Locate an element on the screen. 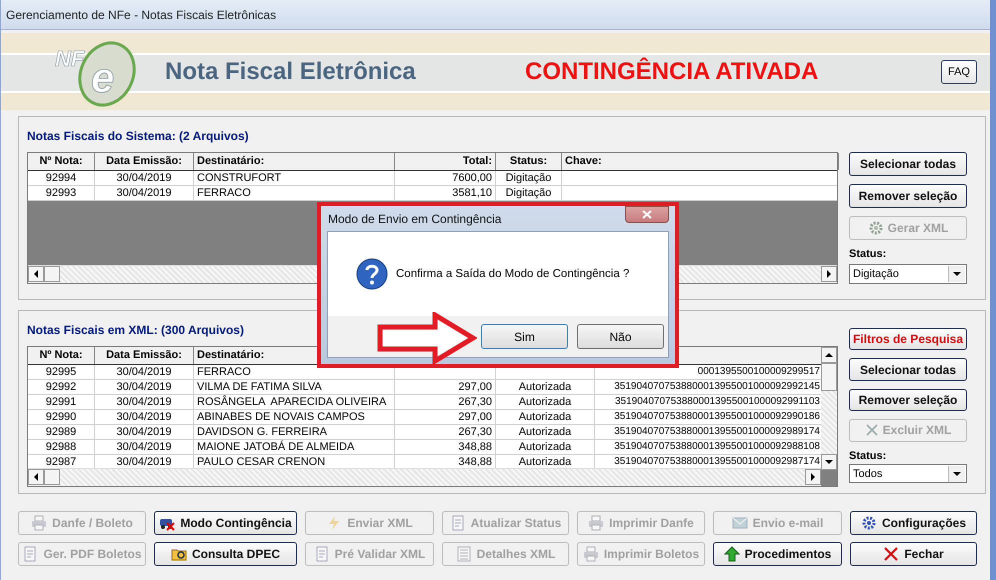 The image size is (996, 580). table-cell: 92991 is located at coordinates (61, 402).